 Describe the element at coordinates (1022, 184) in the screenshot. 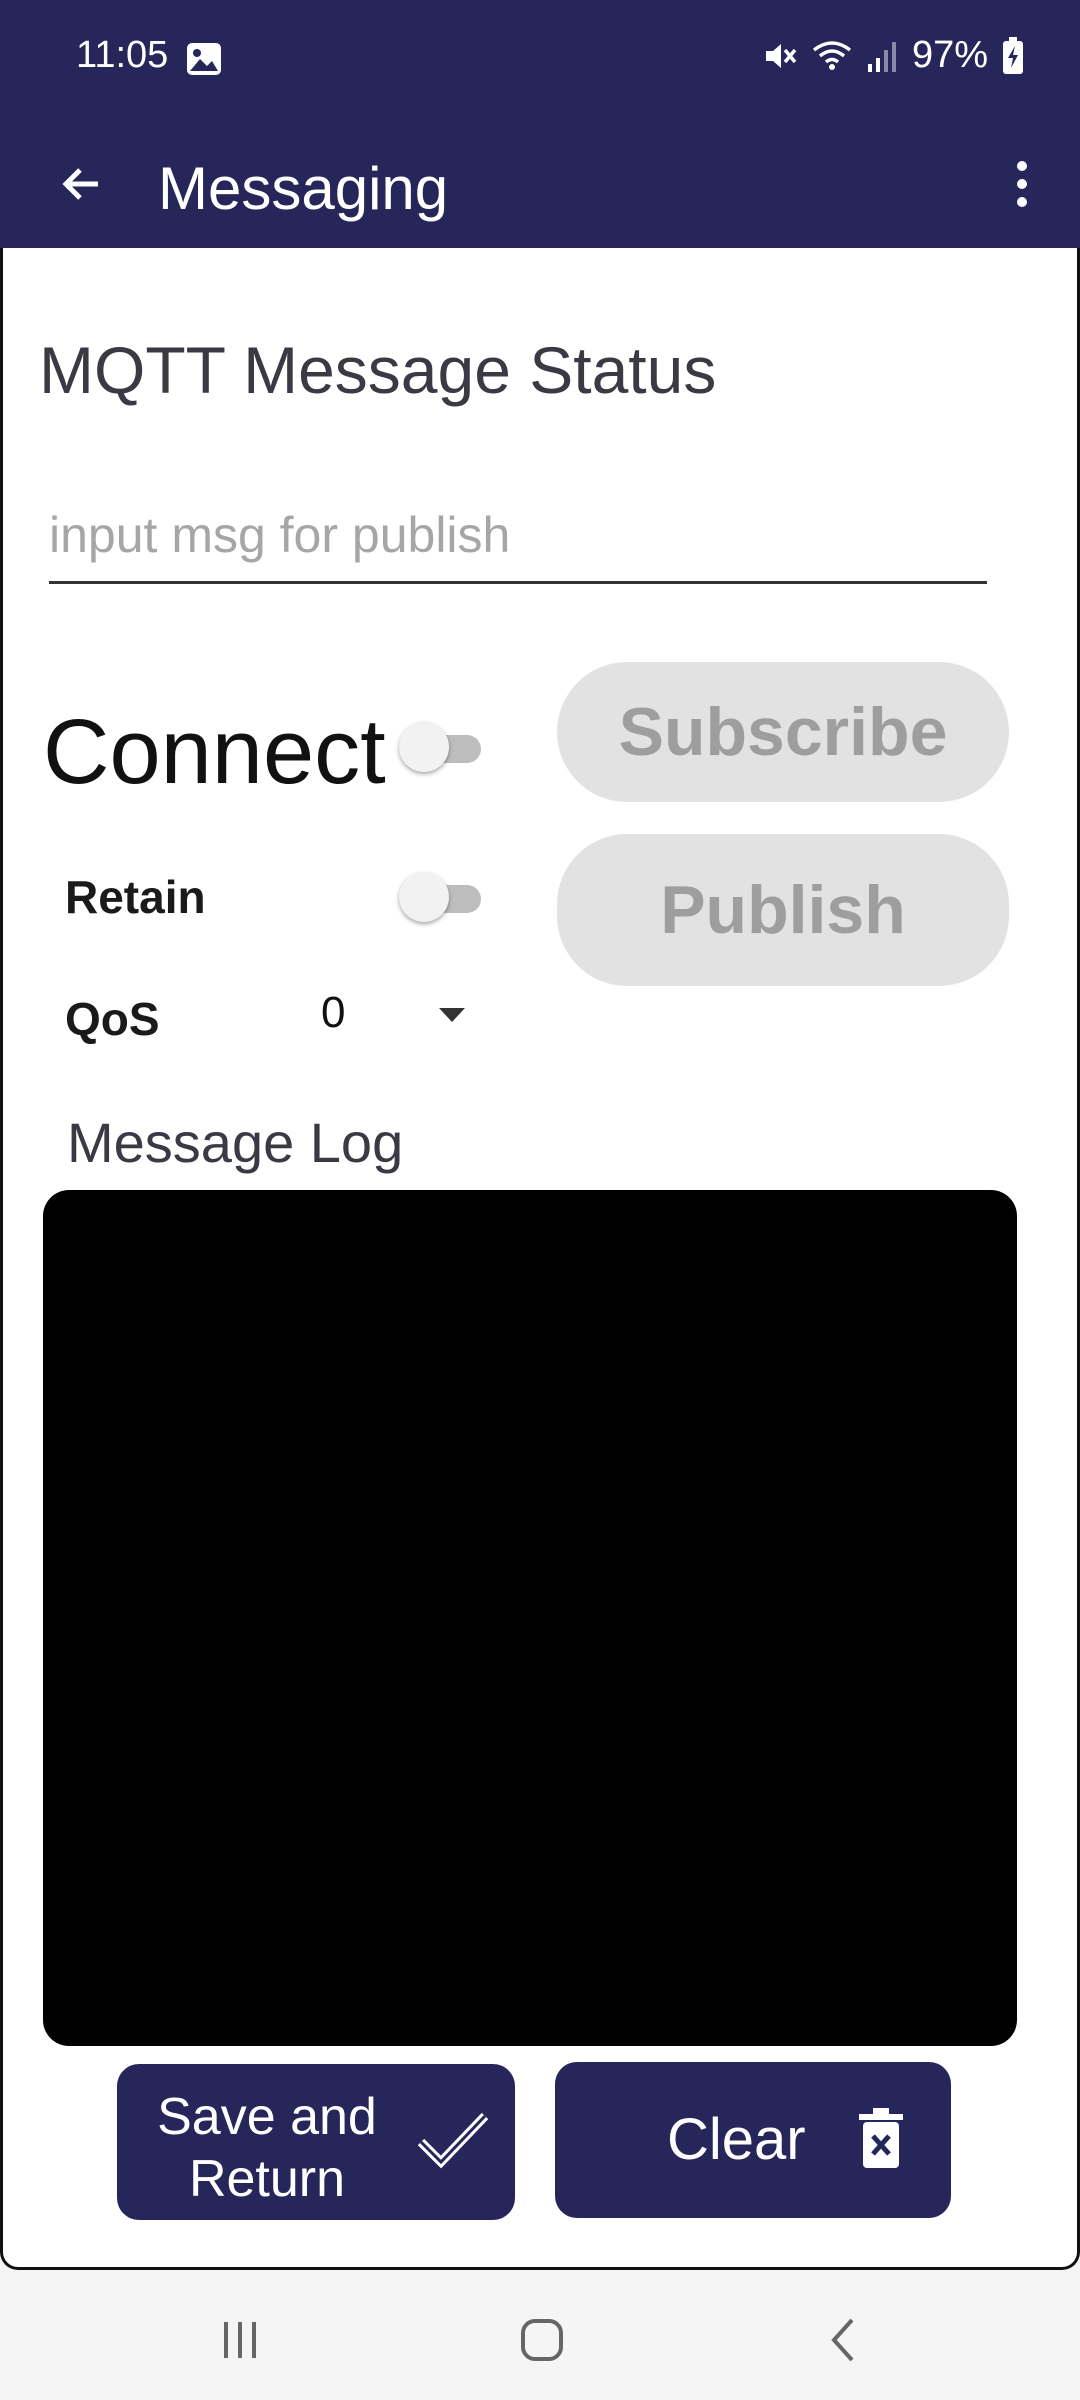

I see `overflow-menu-icon` at that location.